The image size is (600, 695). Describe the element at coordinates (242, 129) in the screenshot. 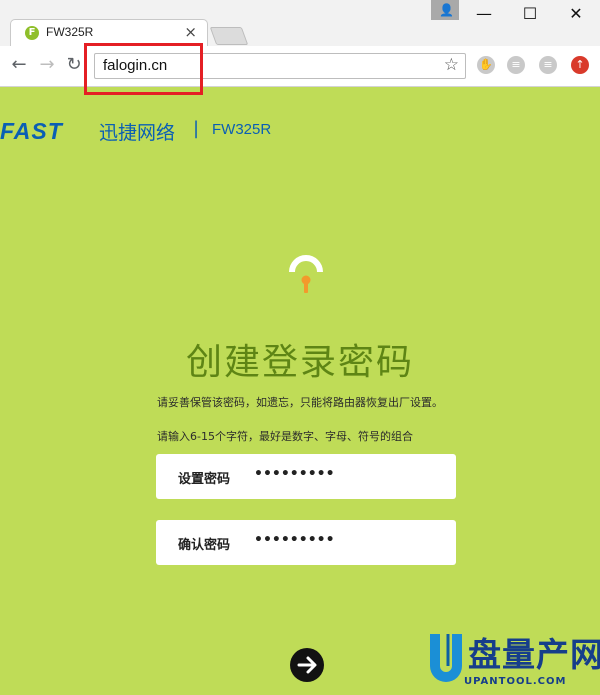

I see `router-model: FW325R` at that location.